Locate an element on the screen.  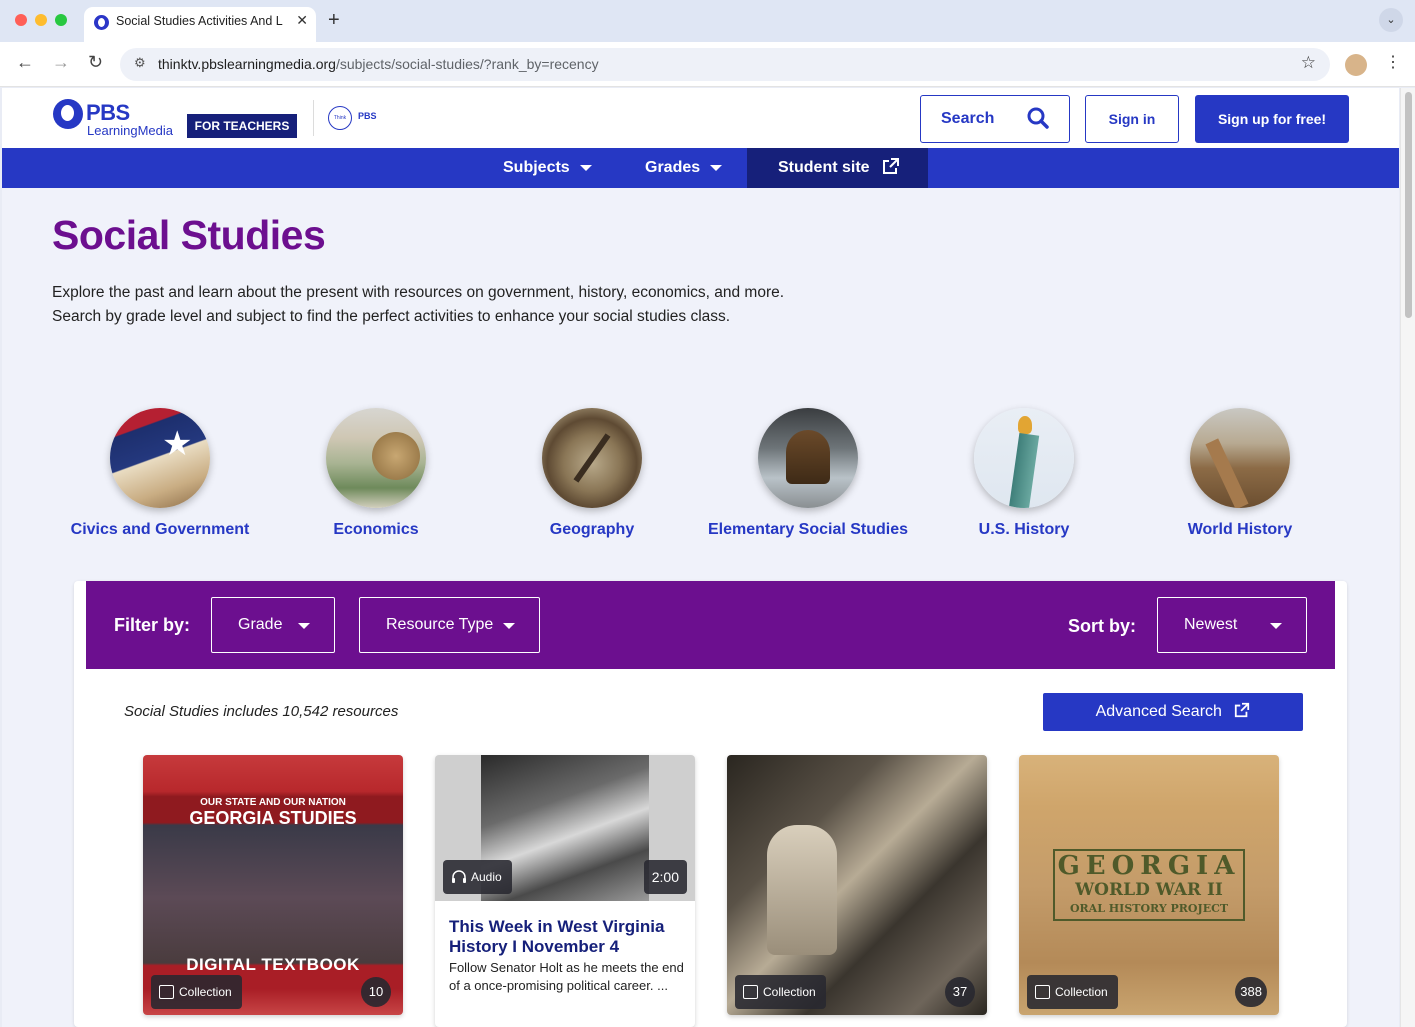
great-wall-image is located at coordinates (1240, 458).